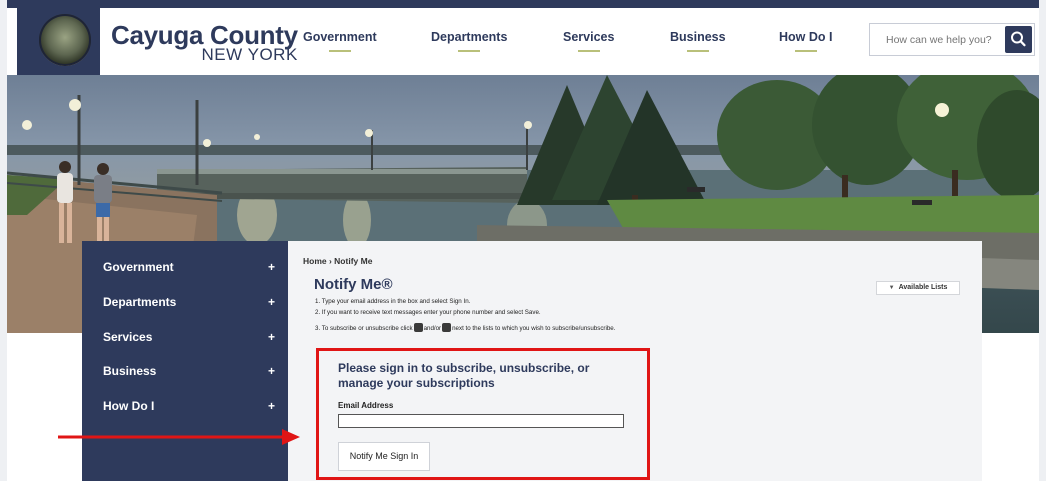 The image size is (1046, 481). I want to click on sms-notify-icon, so click(447, 327).